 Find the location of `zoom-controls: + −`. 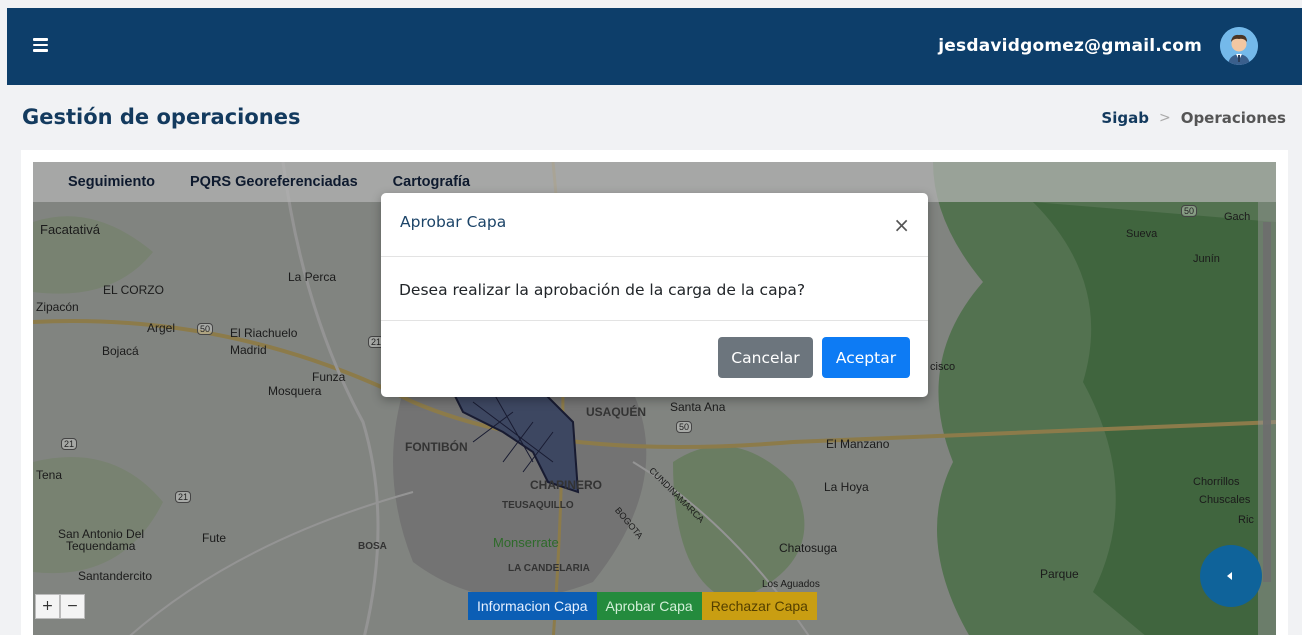

zoom-controls: + − is located at coordinates (60, 606).